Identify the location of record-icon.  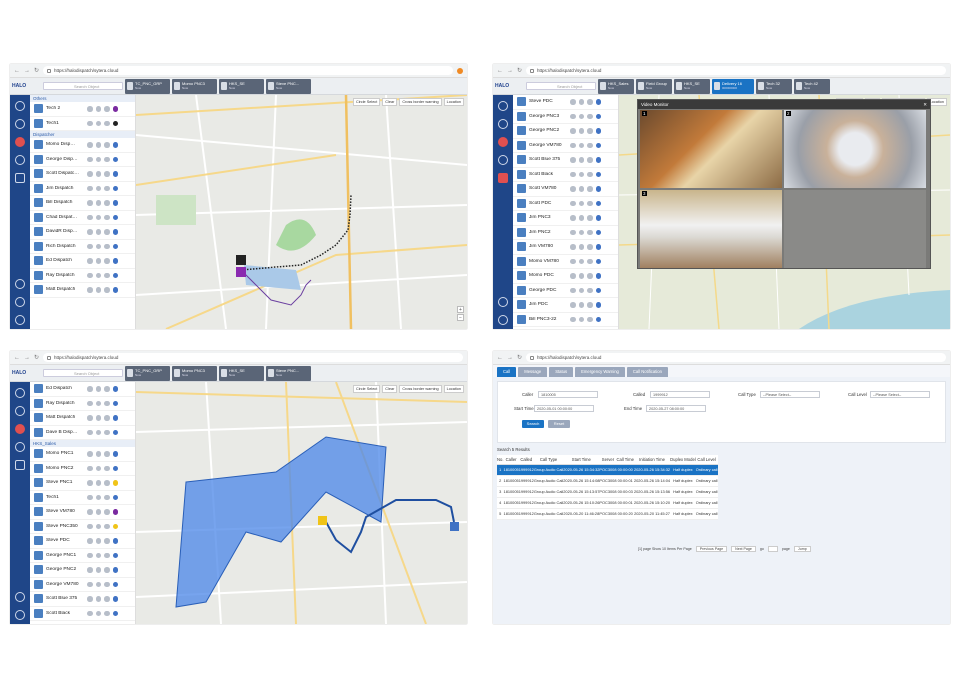
(20, 178).